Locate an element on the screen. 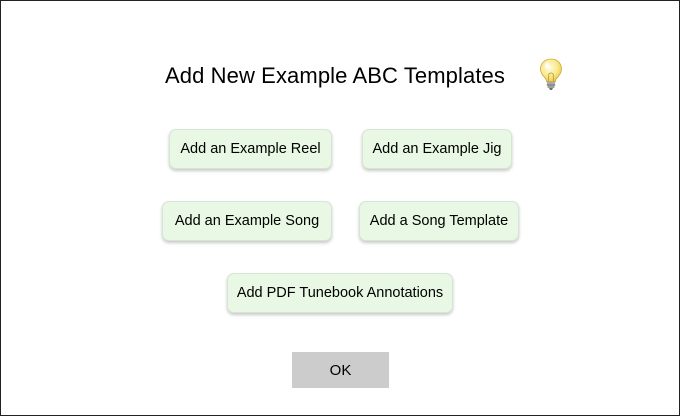 The width and height of the screenshot is (680, 416). add-example-reel-button: Add an Example Reel is located at coordinates (250, 149).